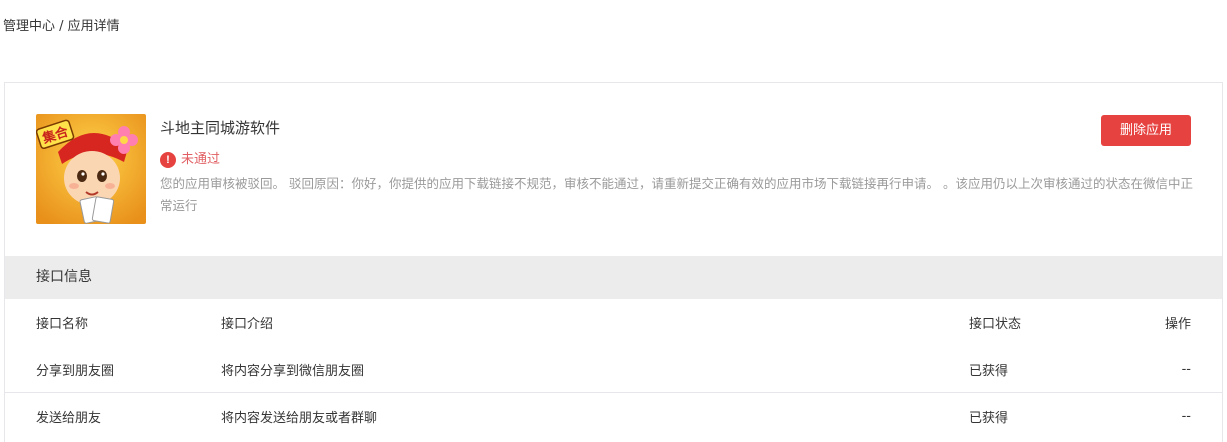 Image resolution: width=1227 pixels, height=442 pixels. Describe the element at coordinates (62, 324) in the screenshot. I see `column-header-name: 接口名称` at that location.